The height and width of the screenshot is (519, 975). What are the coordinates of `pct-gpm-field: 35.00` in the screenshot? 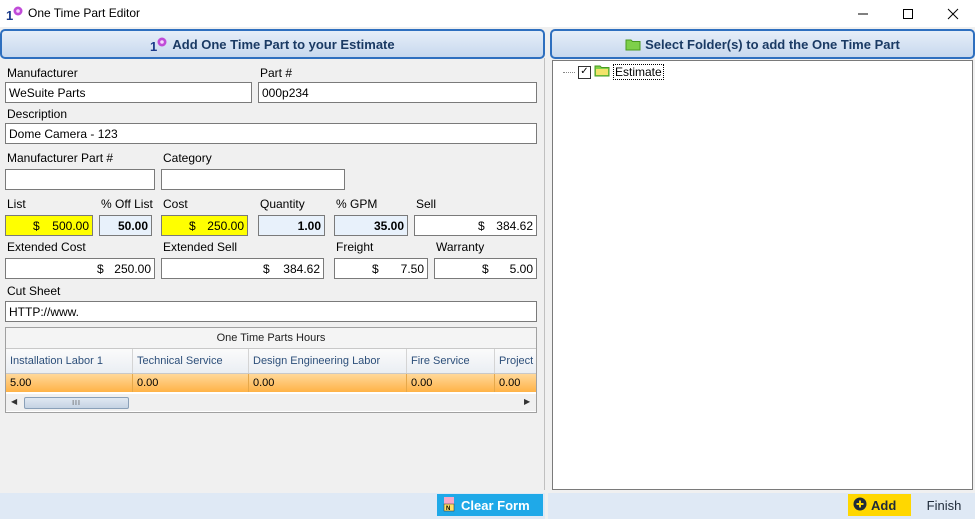 It's located at (371, 225).